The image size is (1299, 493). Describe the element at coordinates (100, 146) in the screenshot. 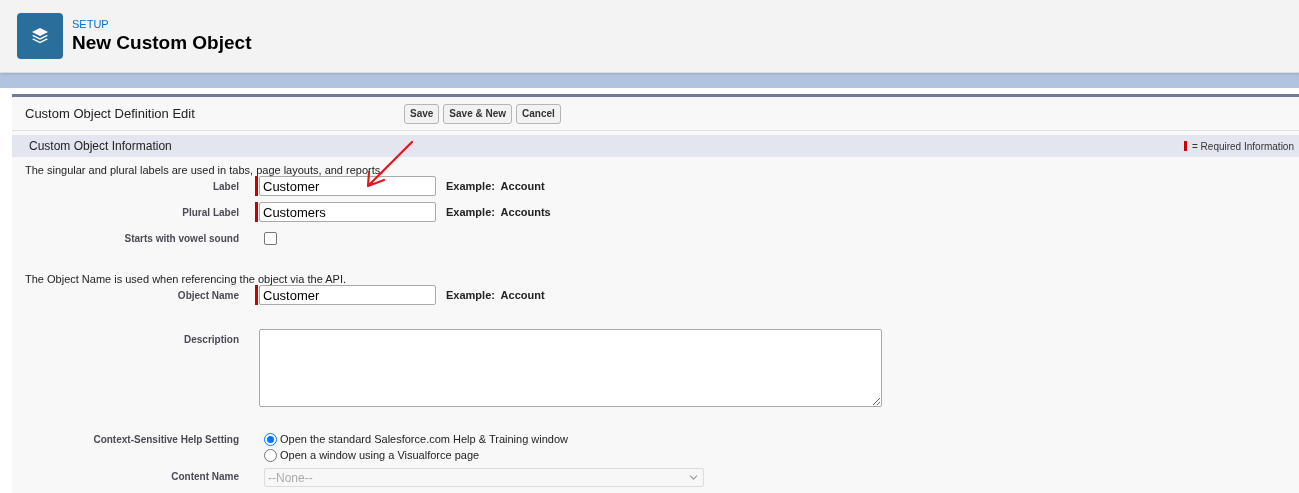

I see `section-title: Custom Object Information` at that location.